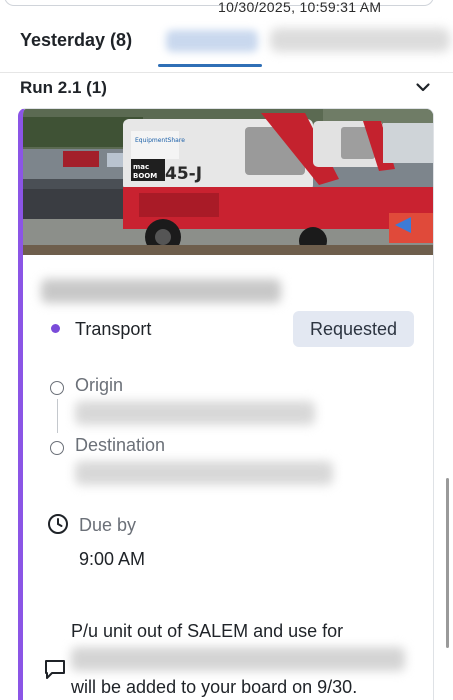  What do you see at coordinates (120, 445) in the screenshot?
I see `destination-label: Destination` at bounding box center [120, 445].